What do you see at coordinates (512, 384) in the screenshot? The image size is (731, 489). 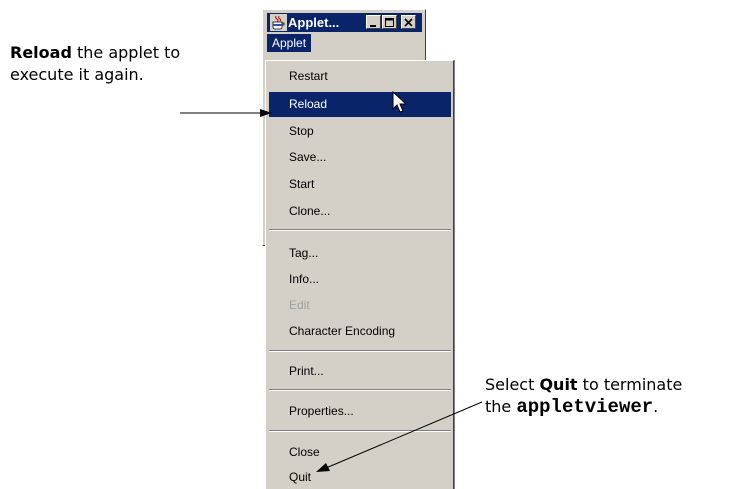 I see `quit-callout-prefix: Select` at bounding box center [512, 384].